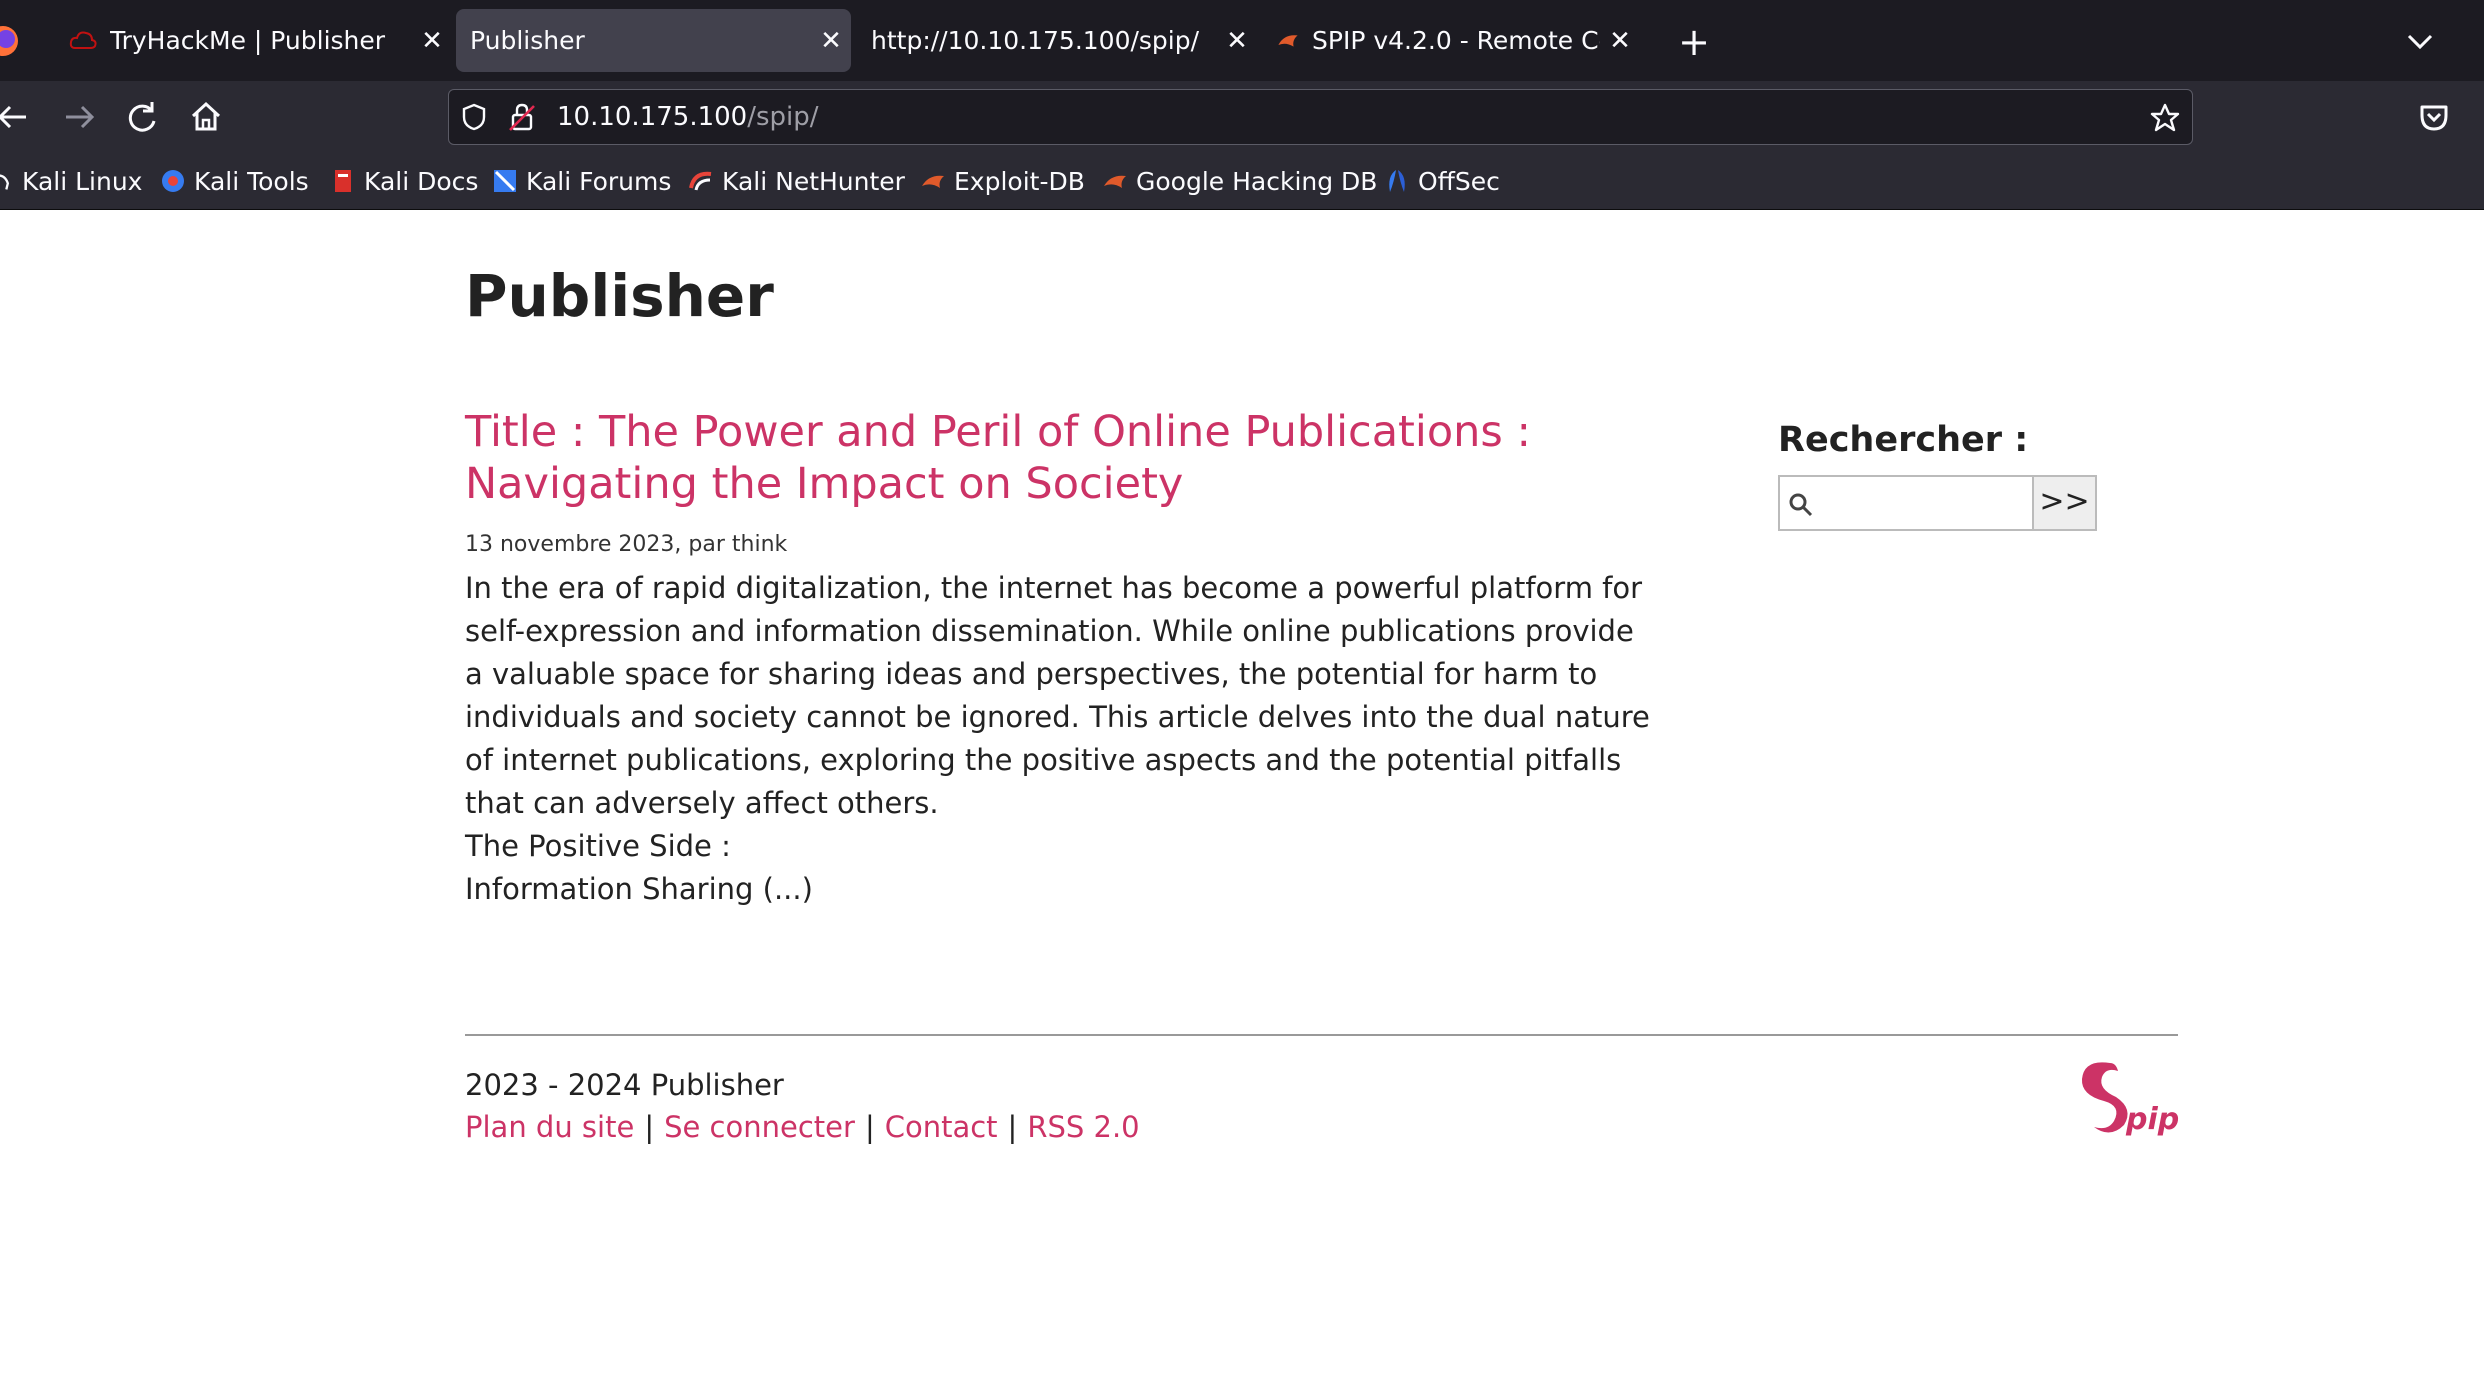 The image size is (2484, 1378). What do you see at coordinates (1019, 181) in the screenshot?
I see `bookmark-label: Exploit-DB` at bounding box center [1019, 181].